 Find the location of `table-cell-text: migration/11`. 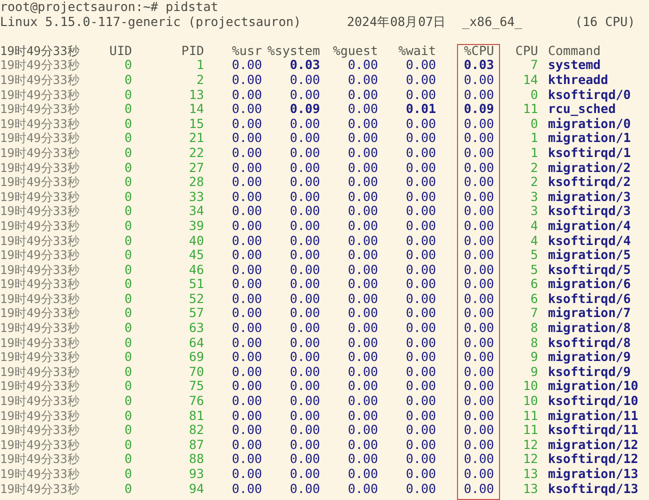

table-cell-text: migration/11 is located at coordinates (593, 415).